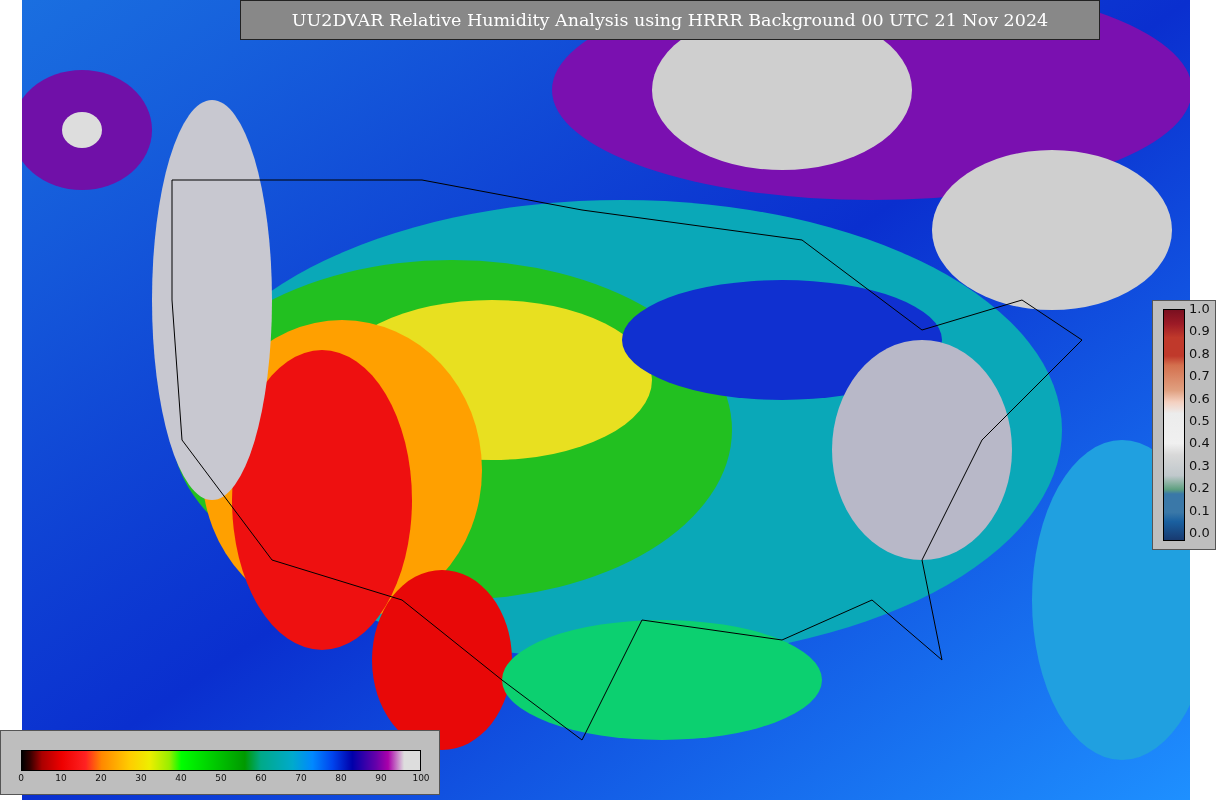 The height and width of the screenshot is (800, 1216). Describe the element at coordinates (221, 778) in the screenshot. I see `colorbar-tick-label: 50` at that location.